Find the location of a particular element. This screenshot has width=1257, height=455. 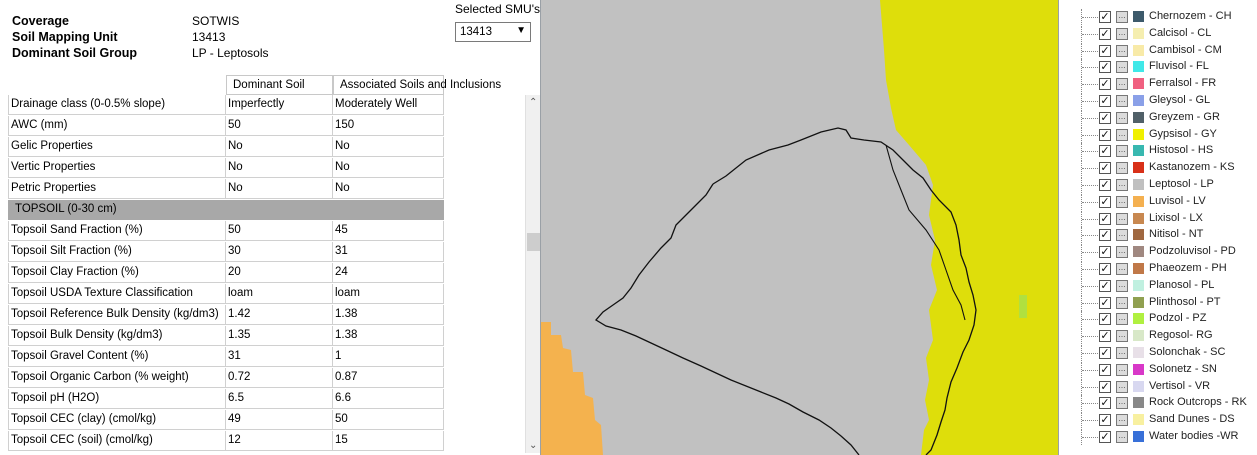

legend-item: ✓ … Nitisol - NT is located at coordinates (1158, 235).